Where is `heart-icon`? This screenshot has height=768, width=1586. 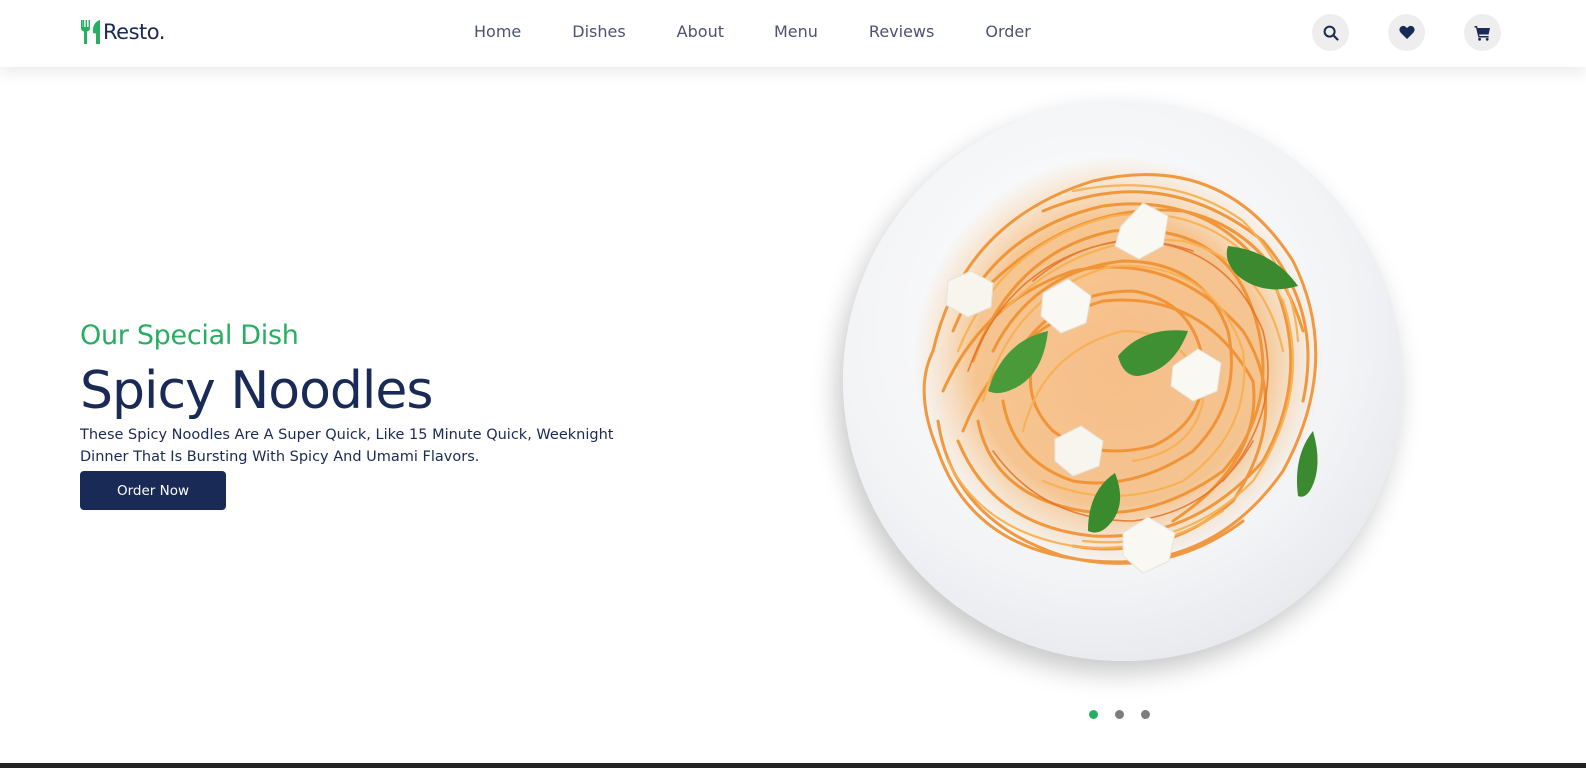
heart-icon is located at coordinates (1406, 32).